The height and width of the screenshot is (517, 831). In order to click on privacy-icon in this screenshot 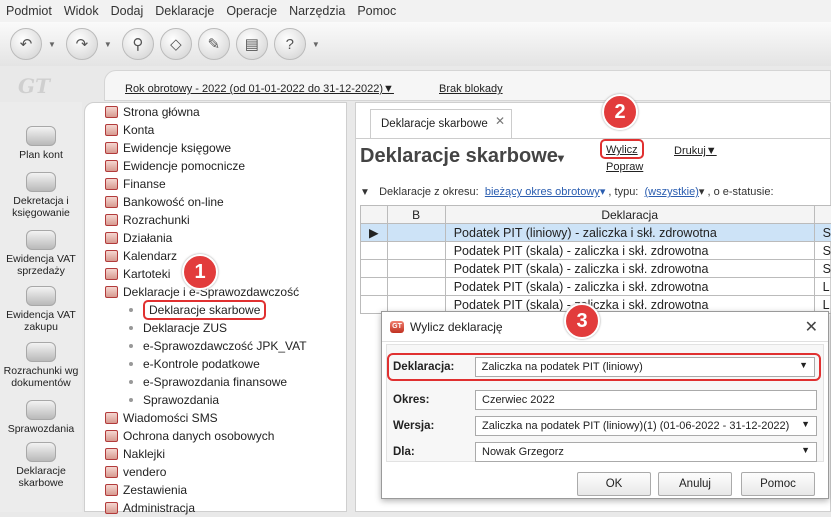, I will do `click(111, 436)`.